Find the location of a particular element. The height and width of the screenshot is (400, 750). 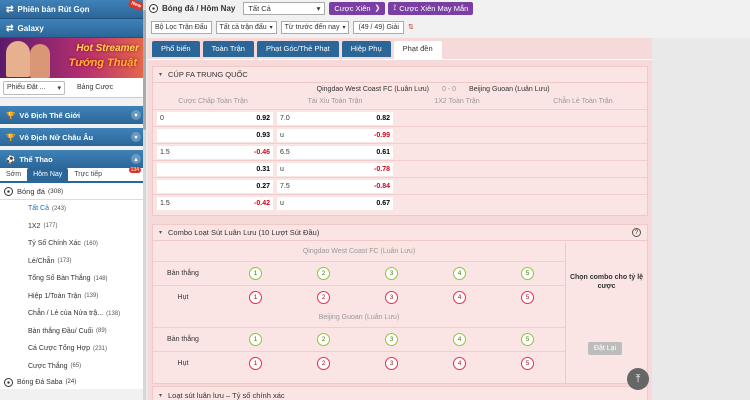

section-world-cup: 🏆 Vô Địch Thế Giới ▾ is located at coordinates (72, 115).